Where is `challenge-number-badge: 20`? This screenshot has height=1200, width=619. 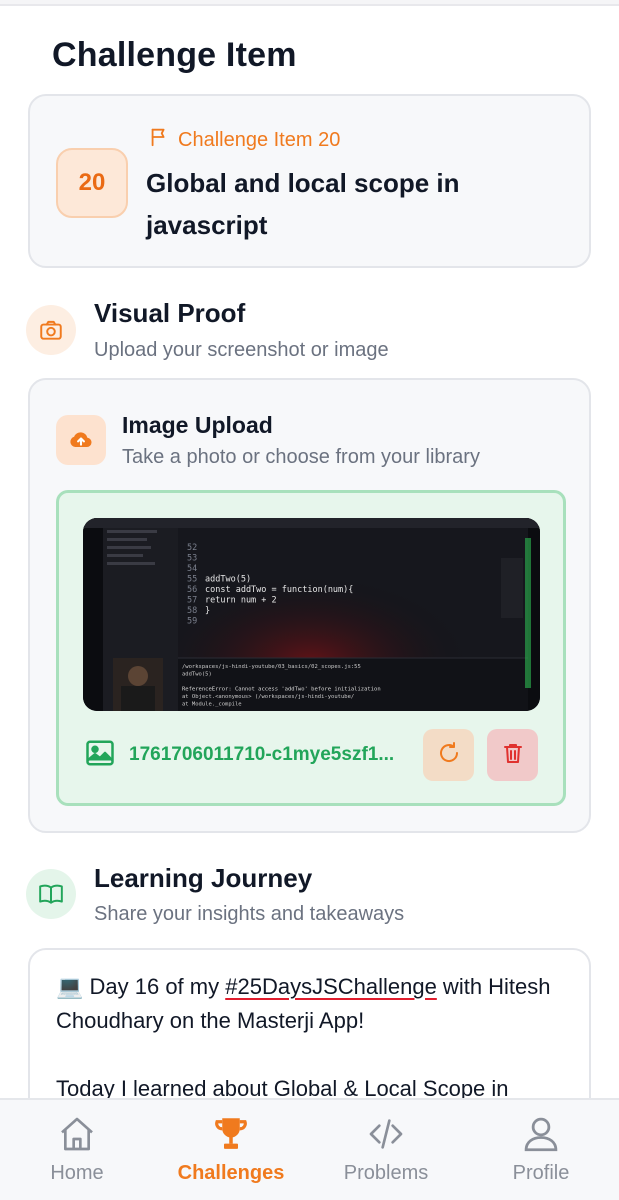
challenge-number-badge: 20 is located at coordinates (92, 183).